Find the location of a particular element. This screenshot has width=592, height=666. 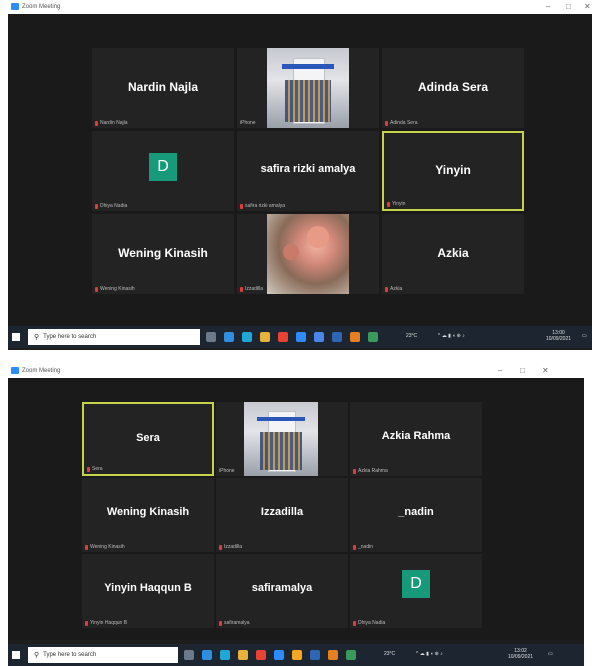

participant-tile: Yinyin Haqqun B Yinyin Haqqun B is located at coordinates (148, 591).